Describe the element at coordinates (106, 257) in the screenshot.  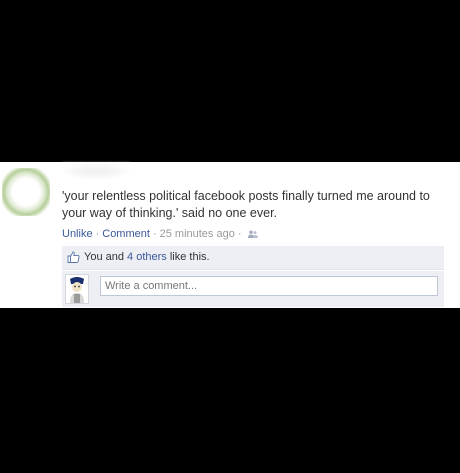
I see `like-sentence-prefix: You and` at that location.